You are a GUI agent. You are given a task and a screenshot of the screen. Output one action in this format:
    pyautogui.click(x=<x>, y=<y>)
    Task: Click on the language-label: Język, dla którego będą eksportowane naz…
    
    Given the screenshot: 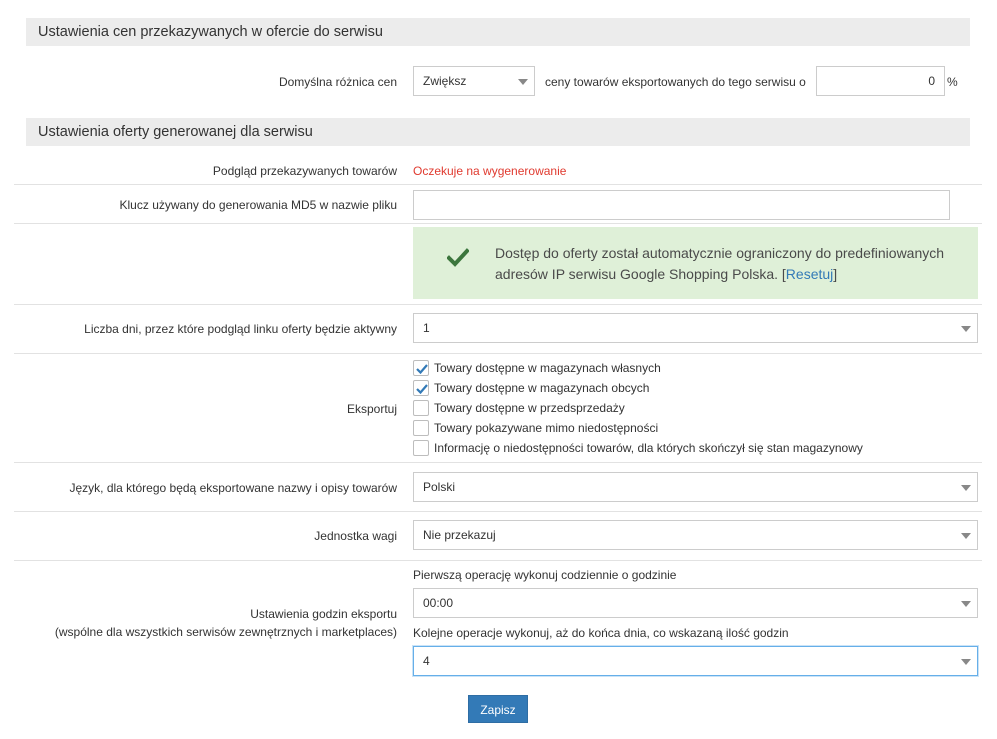 What is the action you would take?
    pyautogui.click(x=233, y=488)
    